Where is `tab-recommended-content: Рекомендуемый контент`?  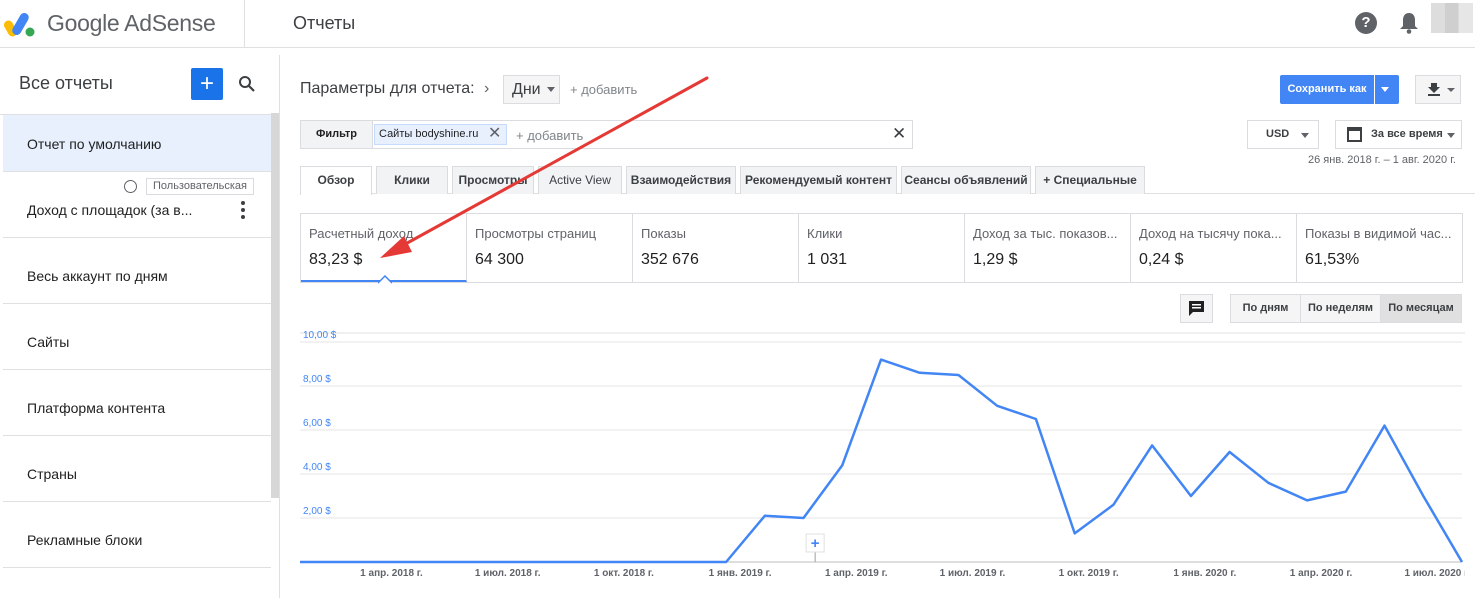 tab-recommended-content: Рекомендуемый контент is located at coordinates (818, 180).